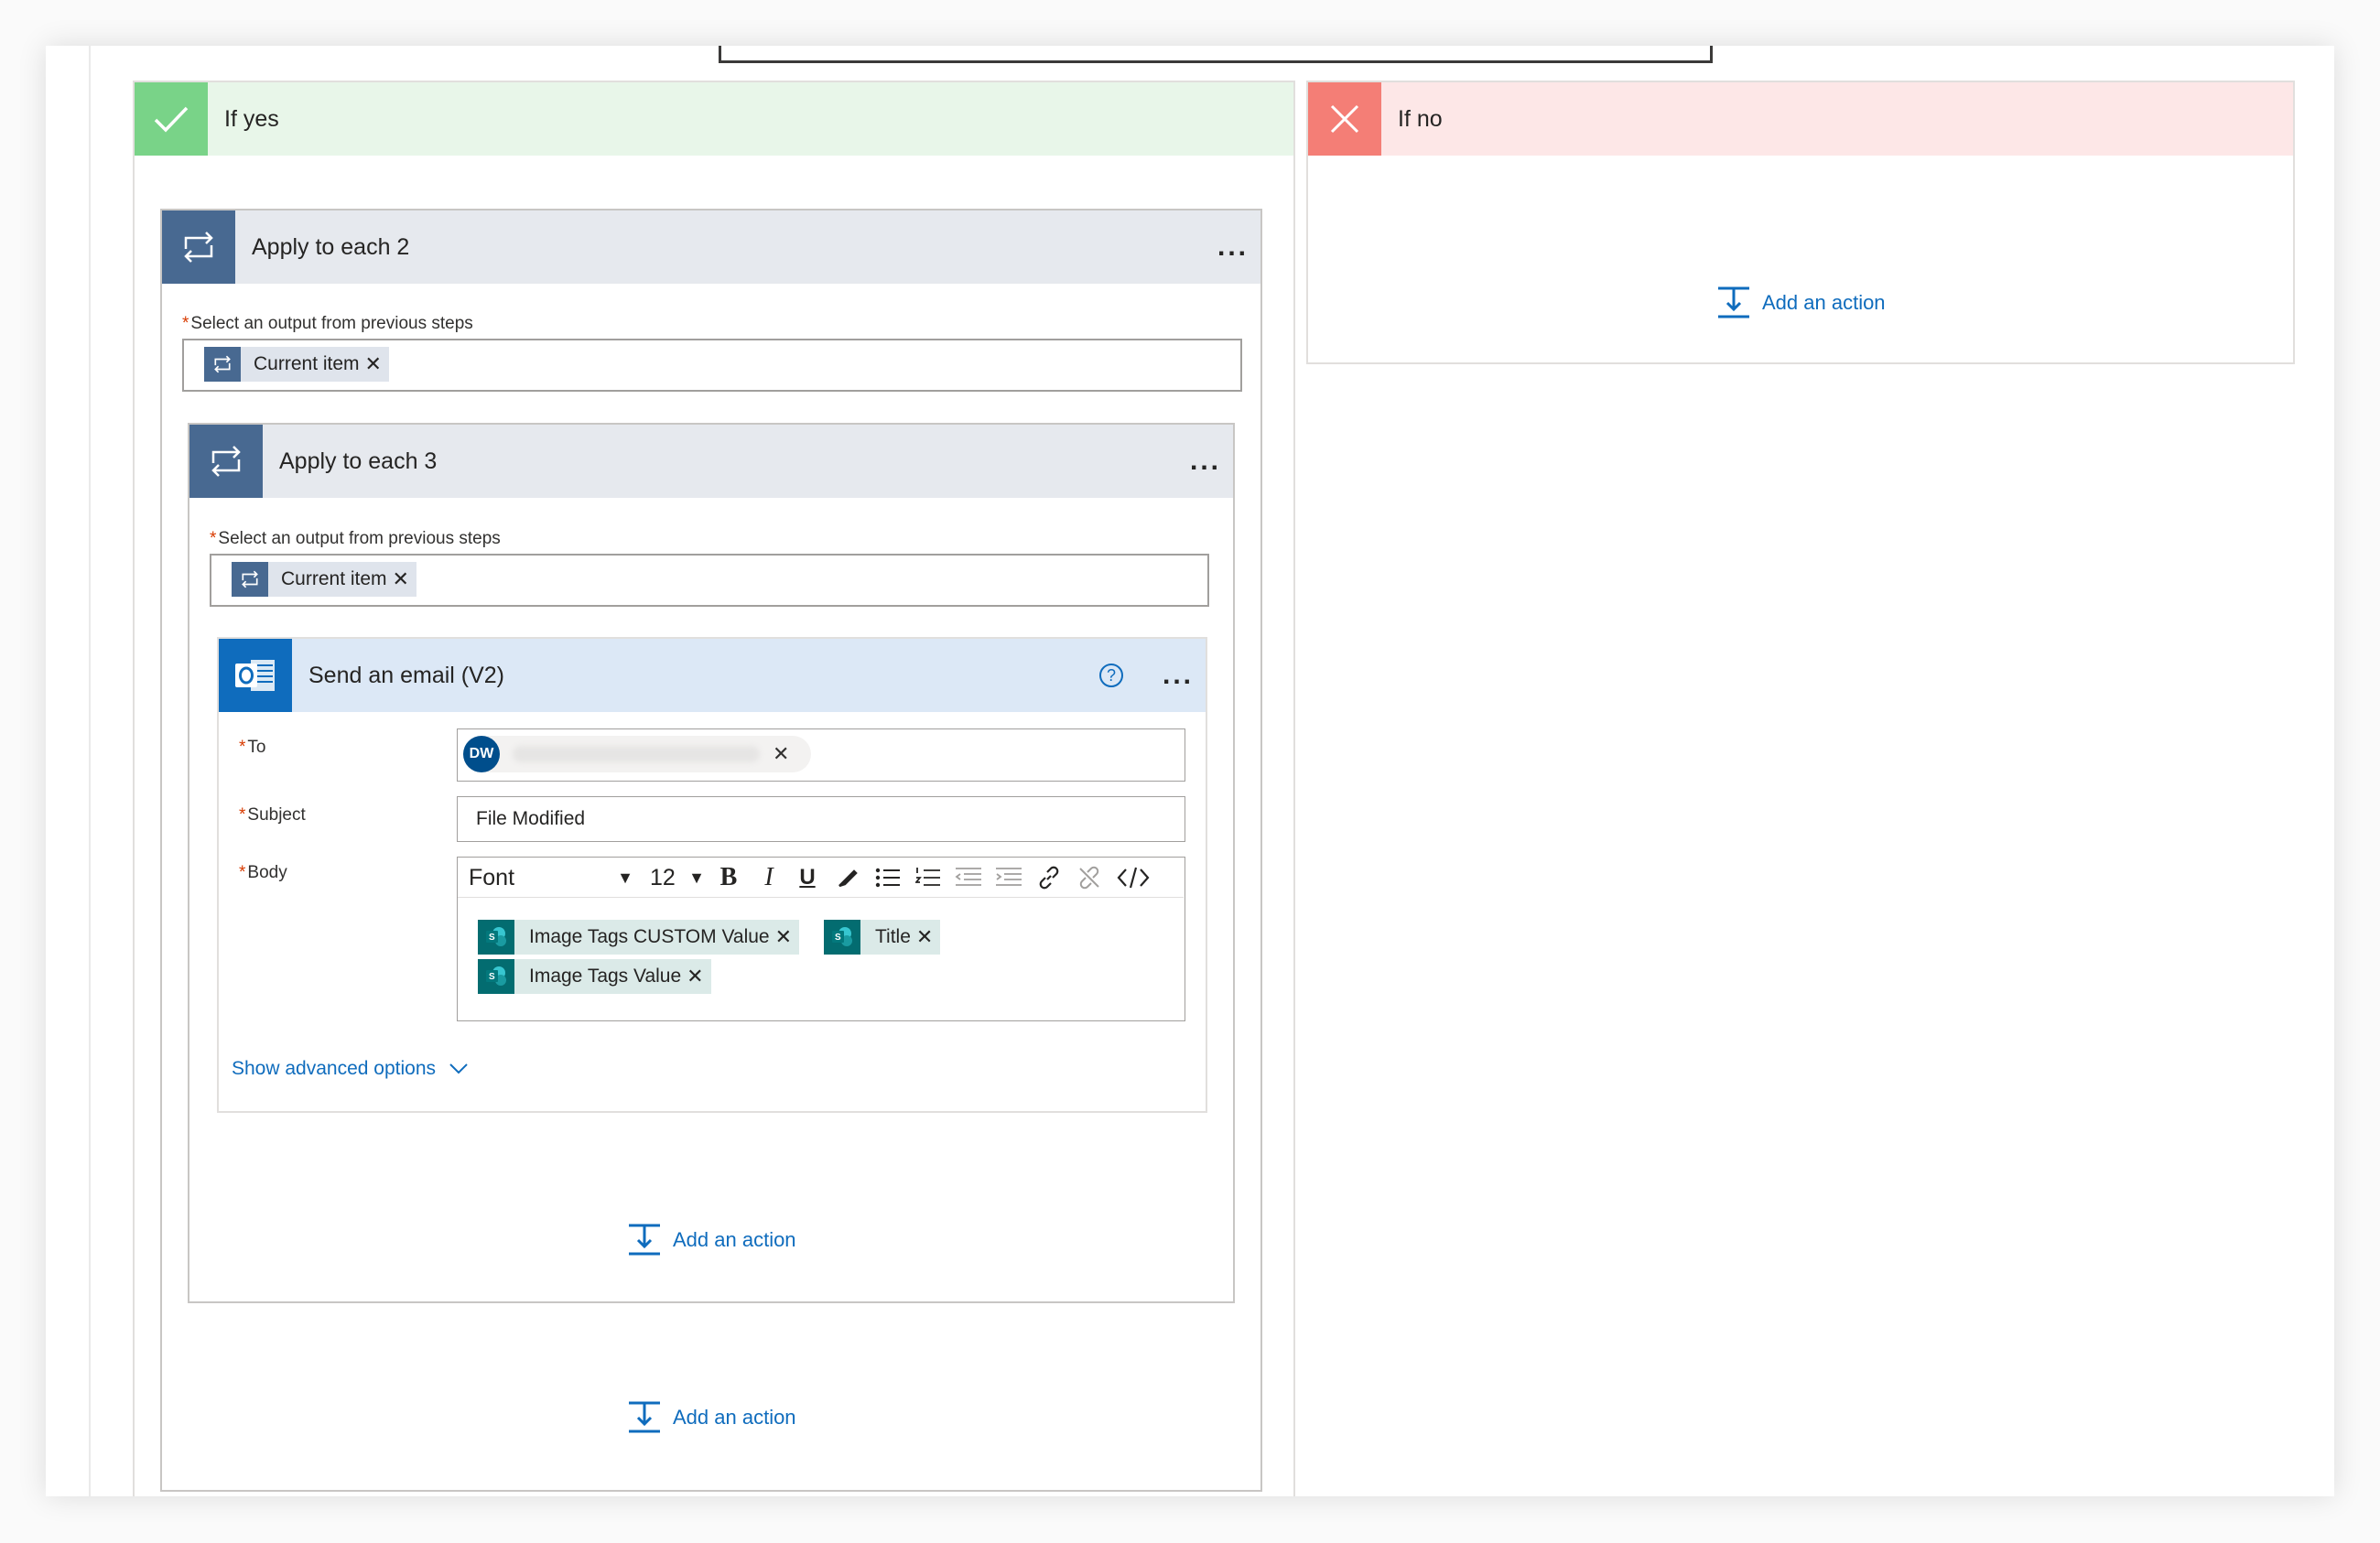  What do you see at coordinates (677, 878) in the screenshot?
I see `font-size-select: 12 ▼` at bounding box center [677, 878].